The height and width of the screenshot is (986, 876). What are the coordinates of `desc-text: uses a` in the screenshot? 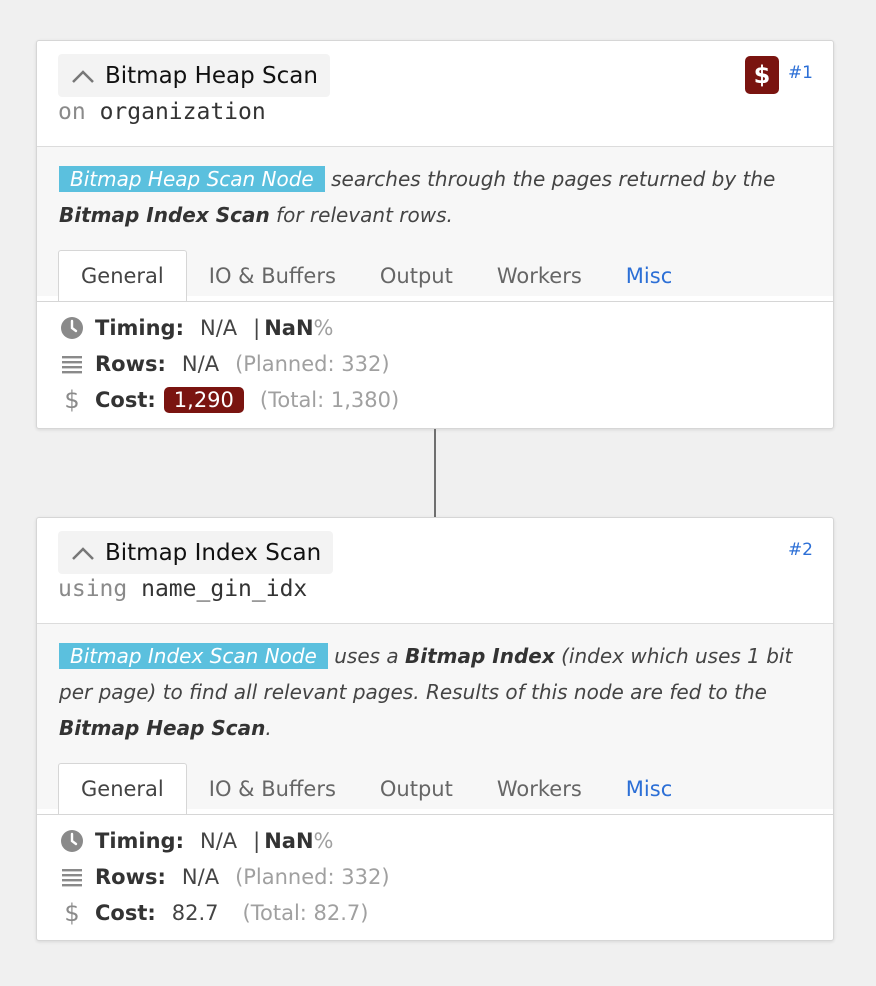 It's located at (366, 656).